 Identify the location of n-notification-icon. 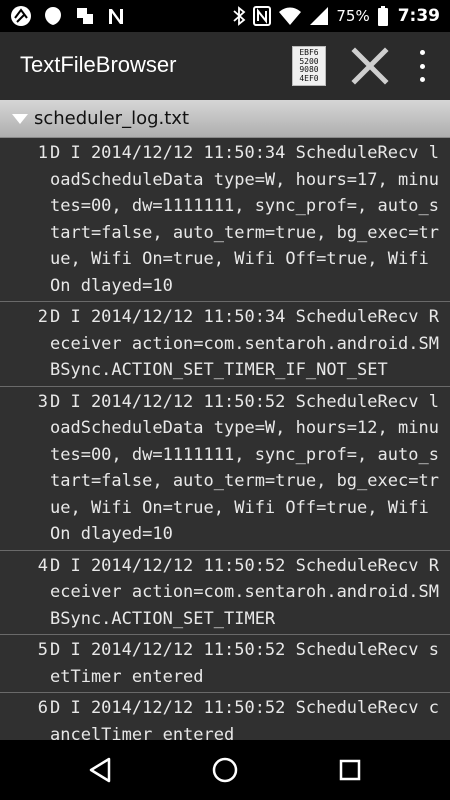
(116, 16).